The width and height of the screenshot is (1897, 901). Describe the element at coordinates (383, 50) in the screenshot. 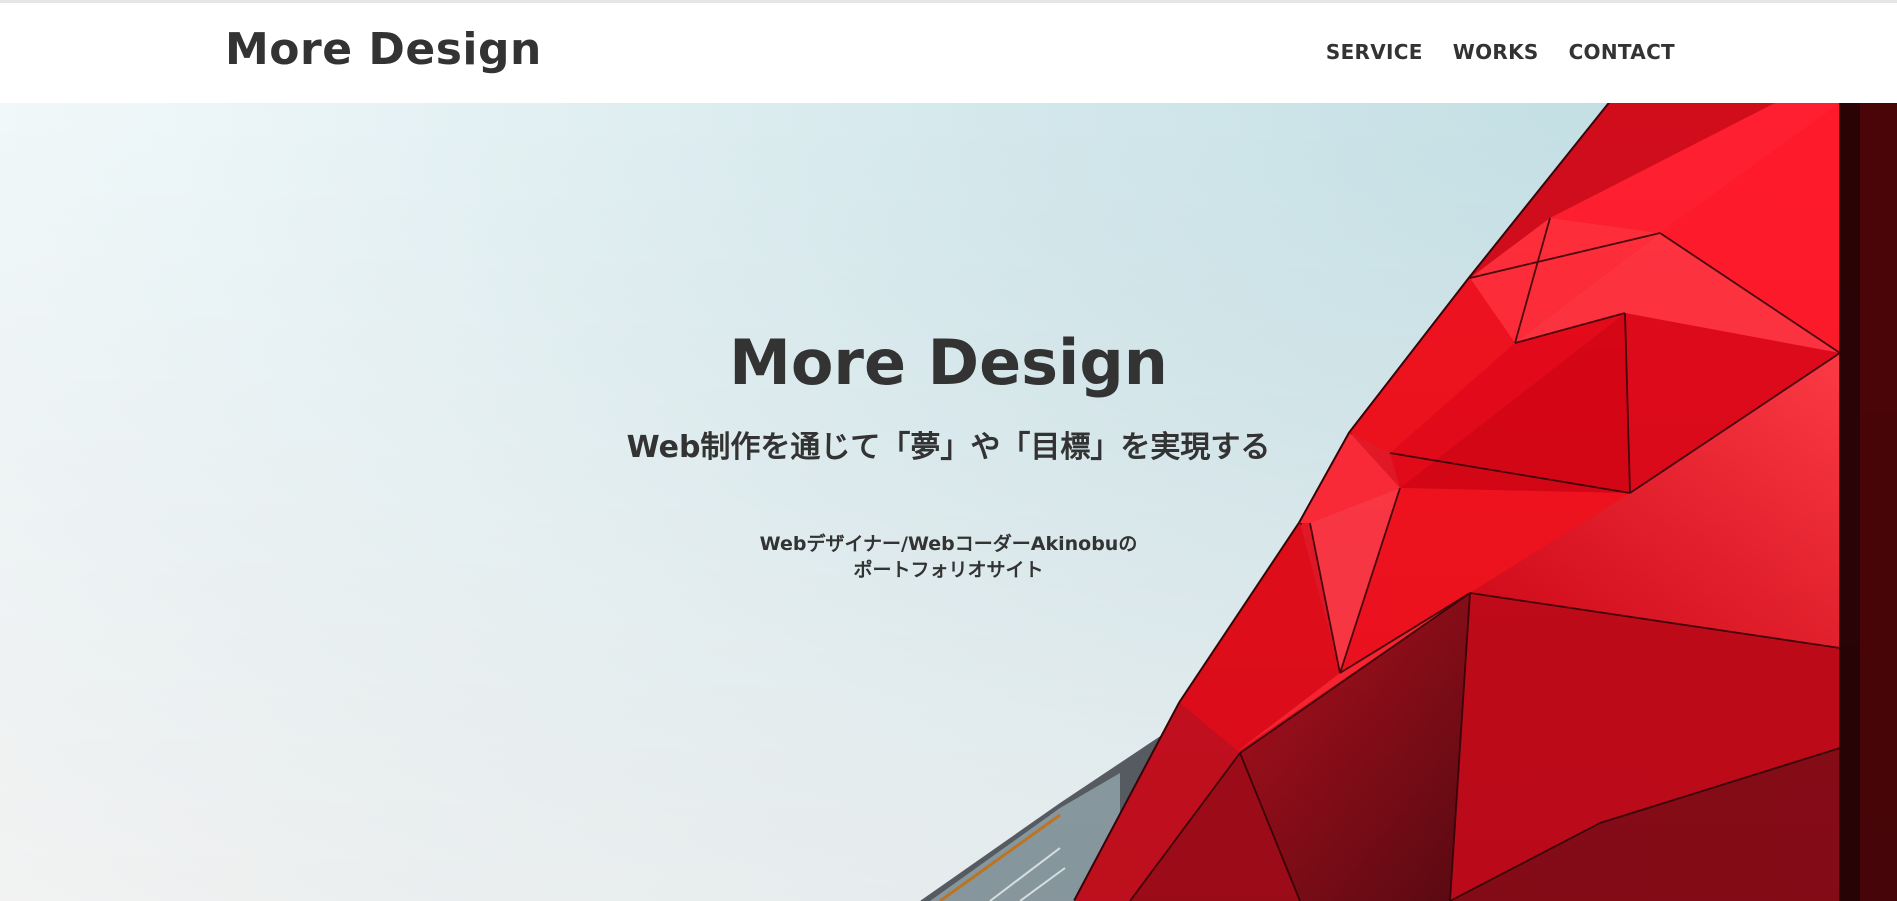

I see `site-logo: More Design` at that location.